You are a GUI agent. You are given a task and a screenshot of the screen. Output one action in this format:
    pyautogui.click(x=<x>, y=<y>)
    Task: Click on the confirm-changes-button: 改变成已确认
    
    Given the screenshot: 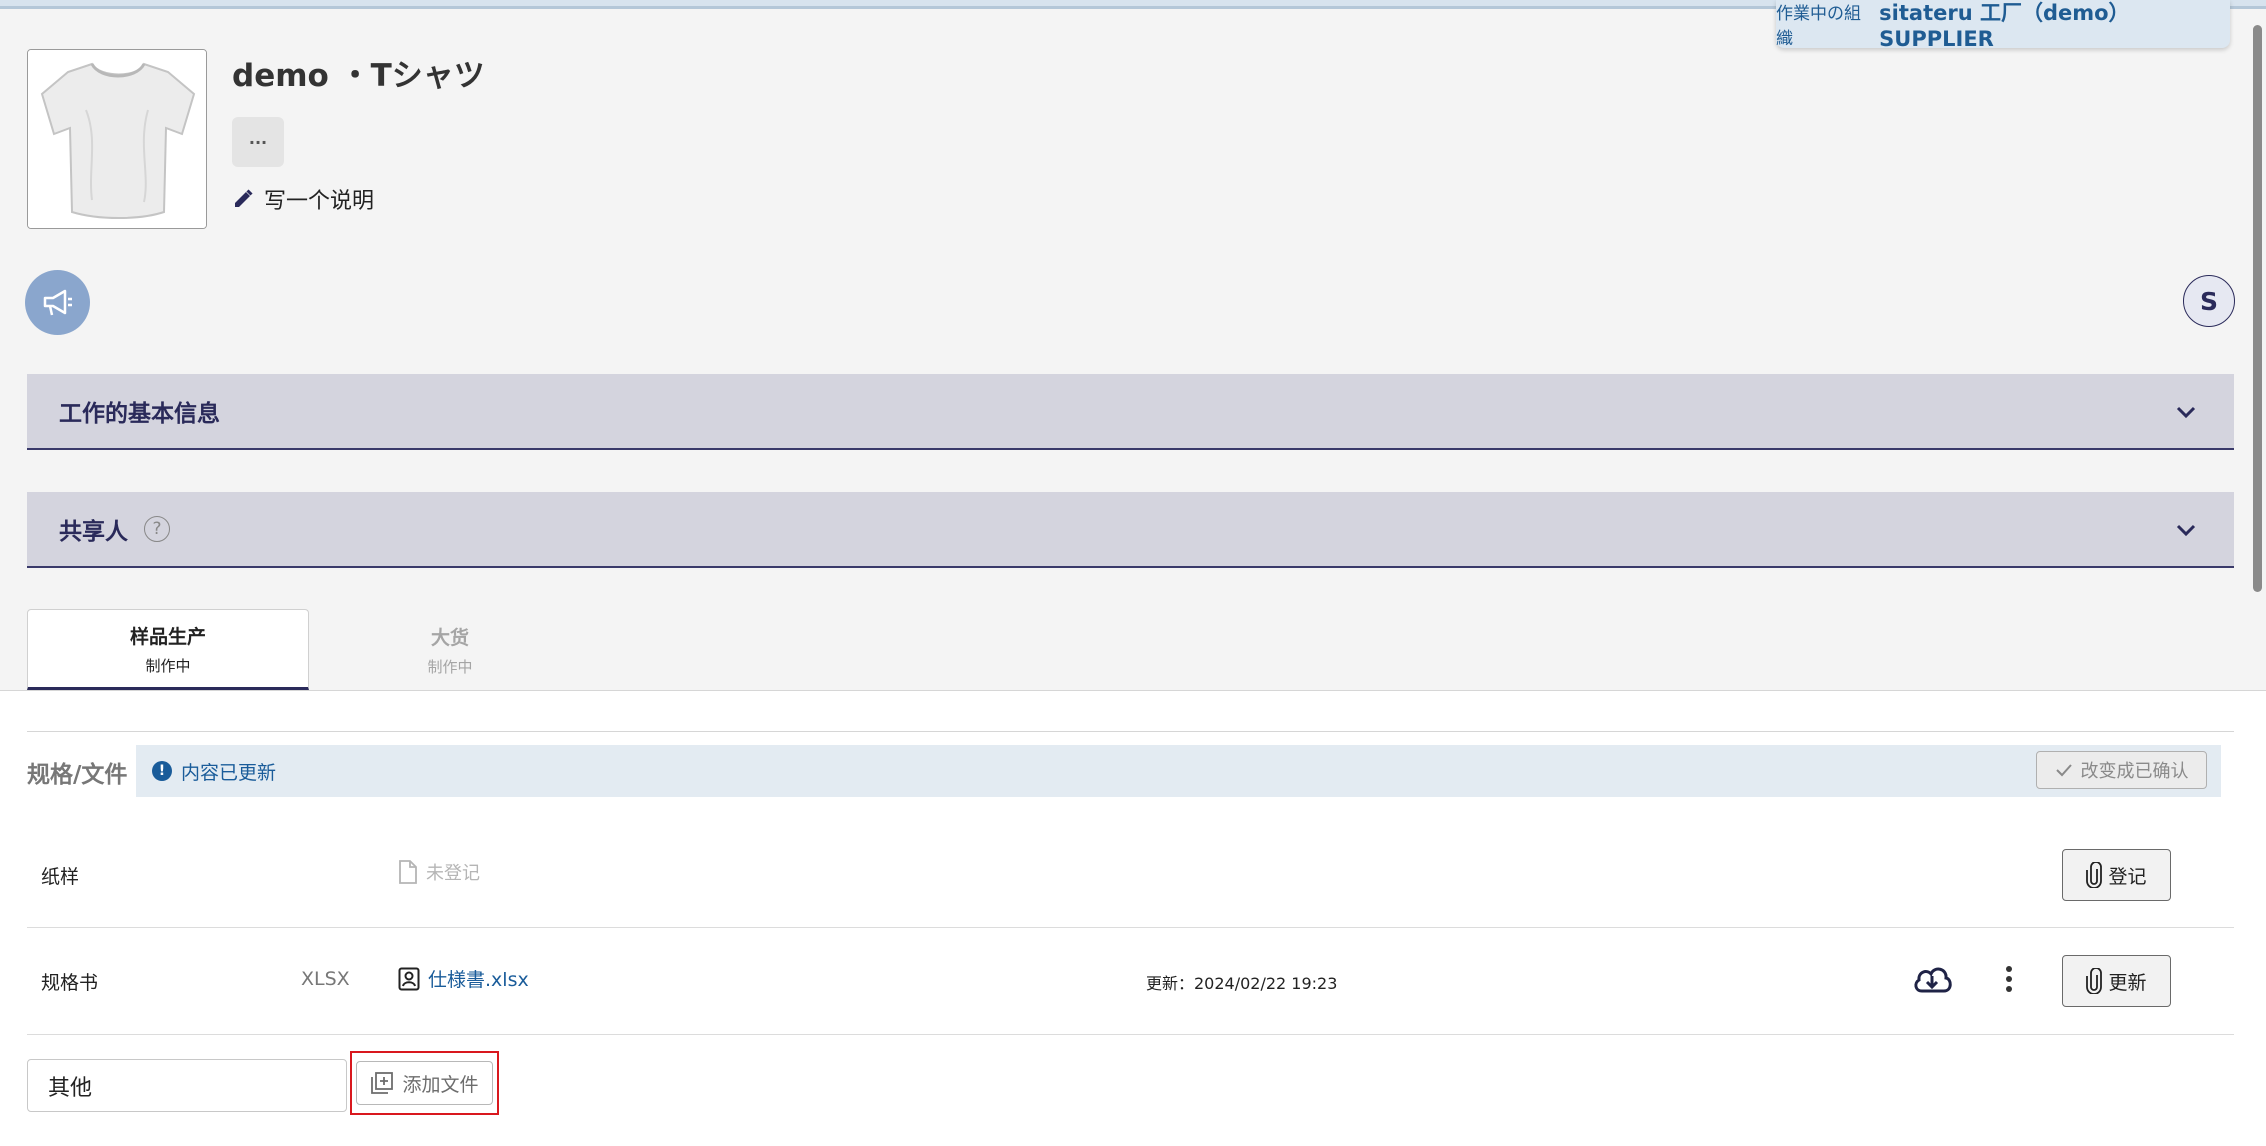 What is the action you would take?
    pyautogui.click(x=2121, y=770)
    